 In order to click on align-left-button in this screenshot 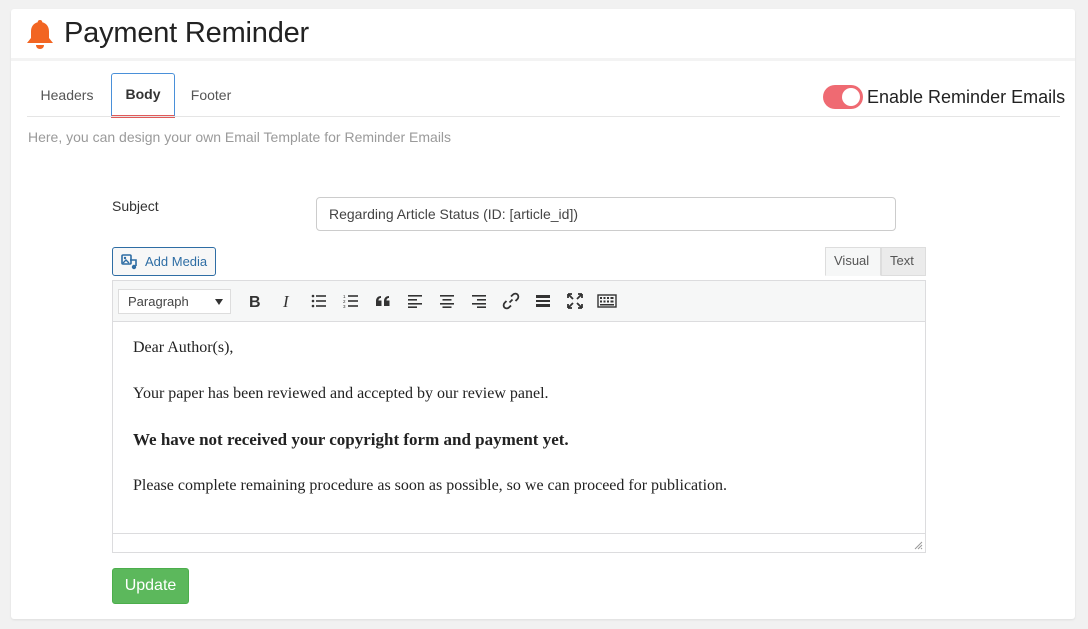, I will do `click(415, 301)`.